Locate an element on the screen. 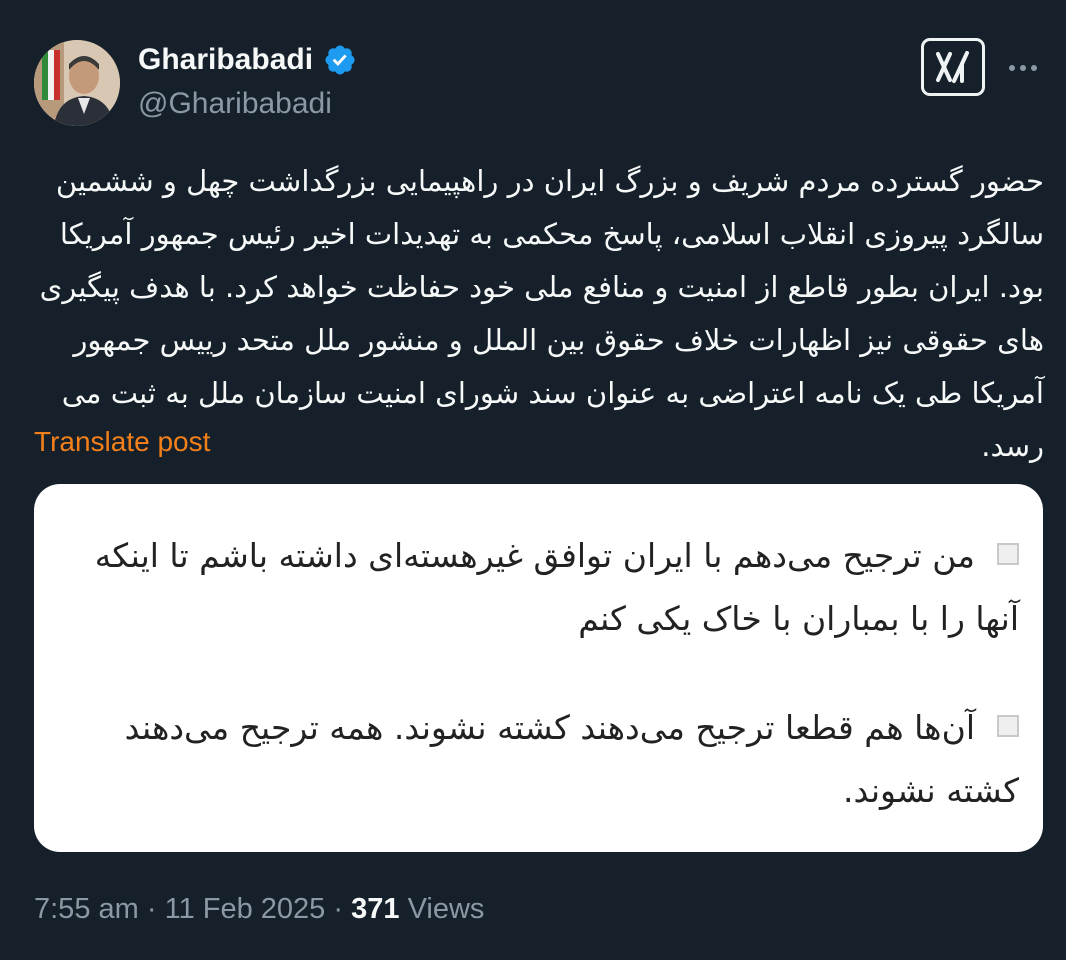  avatar is located at coordinates (77, 83).